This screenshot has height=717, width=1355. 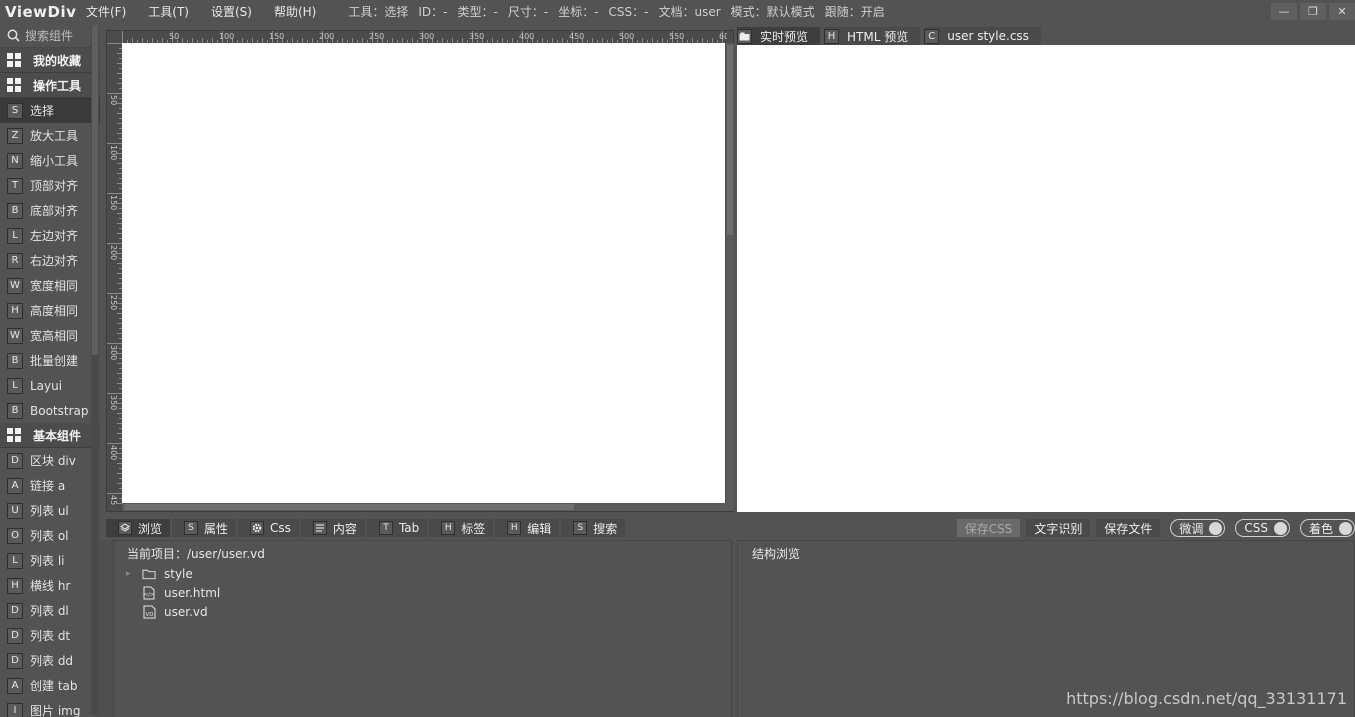 What do you see at coordinates (50, 285) in the screenshot?
I see `sidebar-item: W 宽度相同` at bounding box center [50, 285].